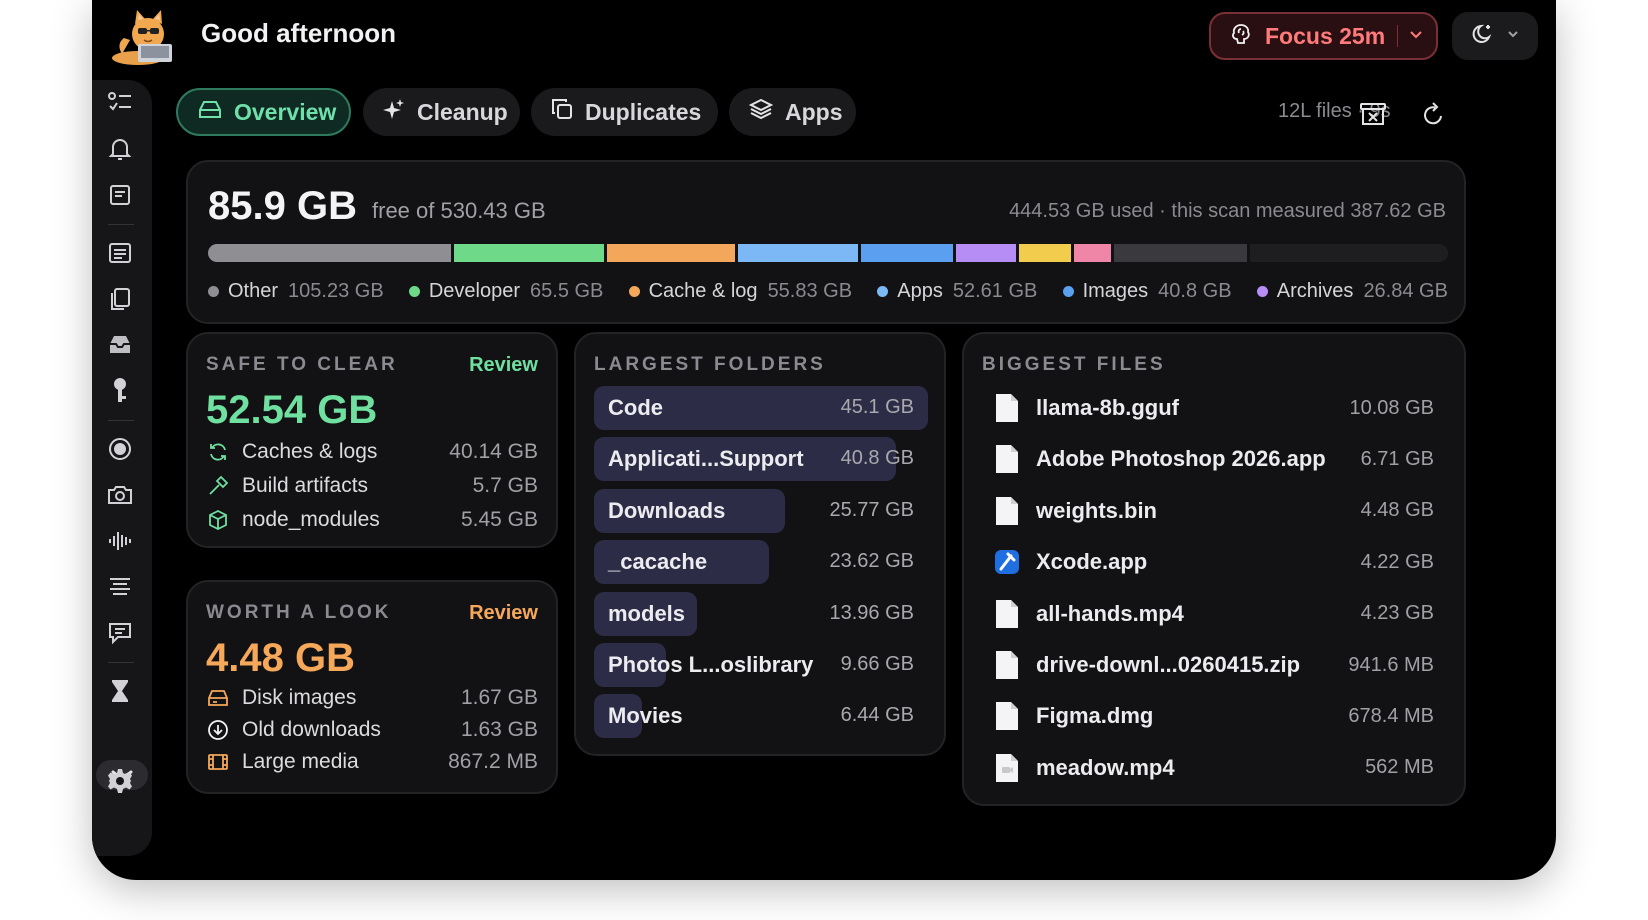 The height and width of the screenshot is (920, 1648). What do you see at coordinates (761, 562) in the screenshot?
I see `folder-row: _cacache 23.62 GB` at bounding box center [761, 562].